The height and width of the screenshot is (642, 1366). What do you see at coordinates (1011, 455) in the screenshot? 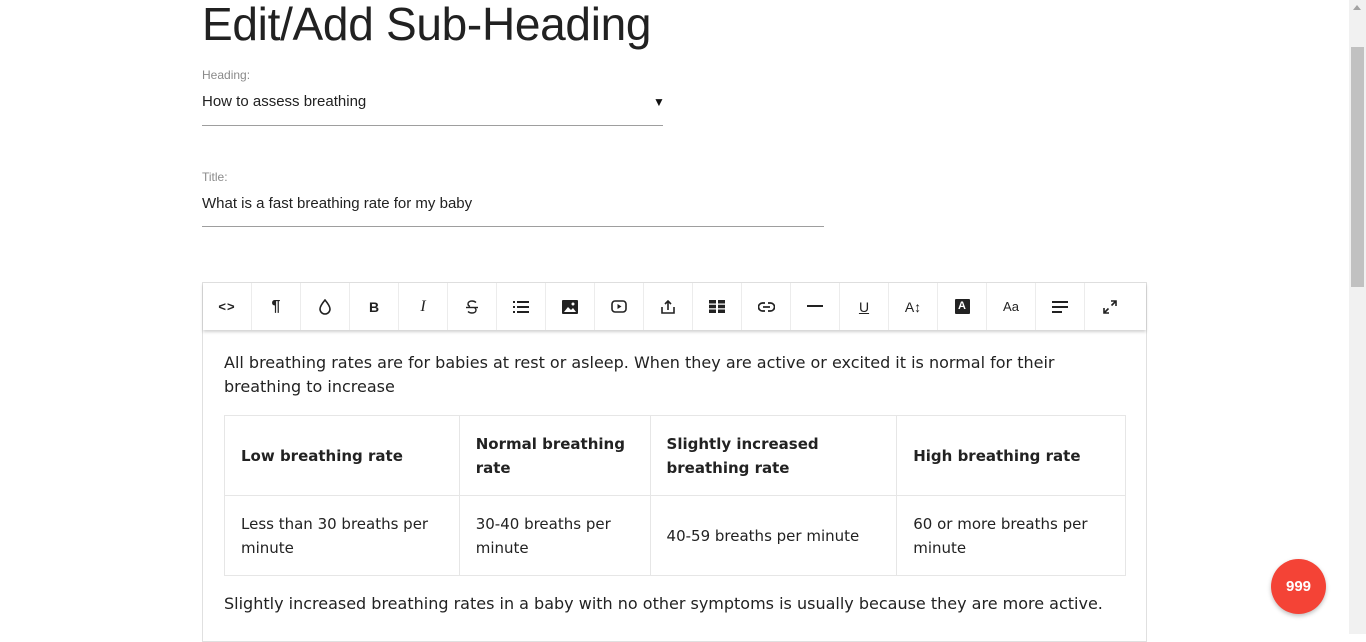
I see `table-header-cell: High breathing rate` at bounding box center [1011, 455].